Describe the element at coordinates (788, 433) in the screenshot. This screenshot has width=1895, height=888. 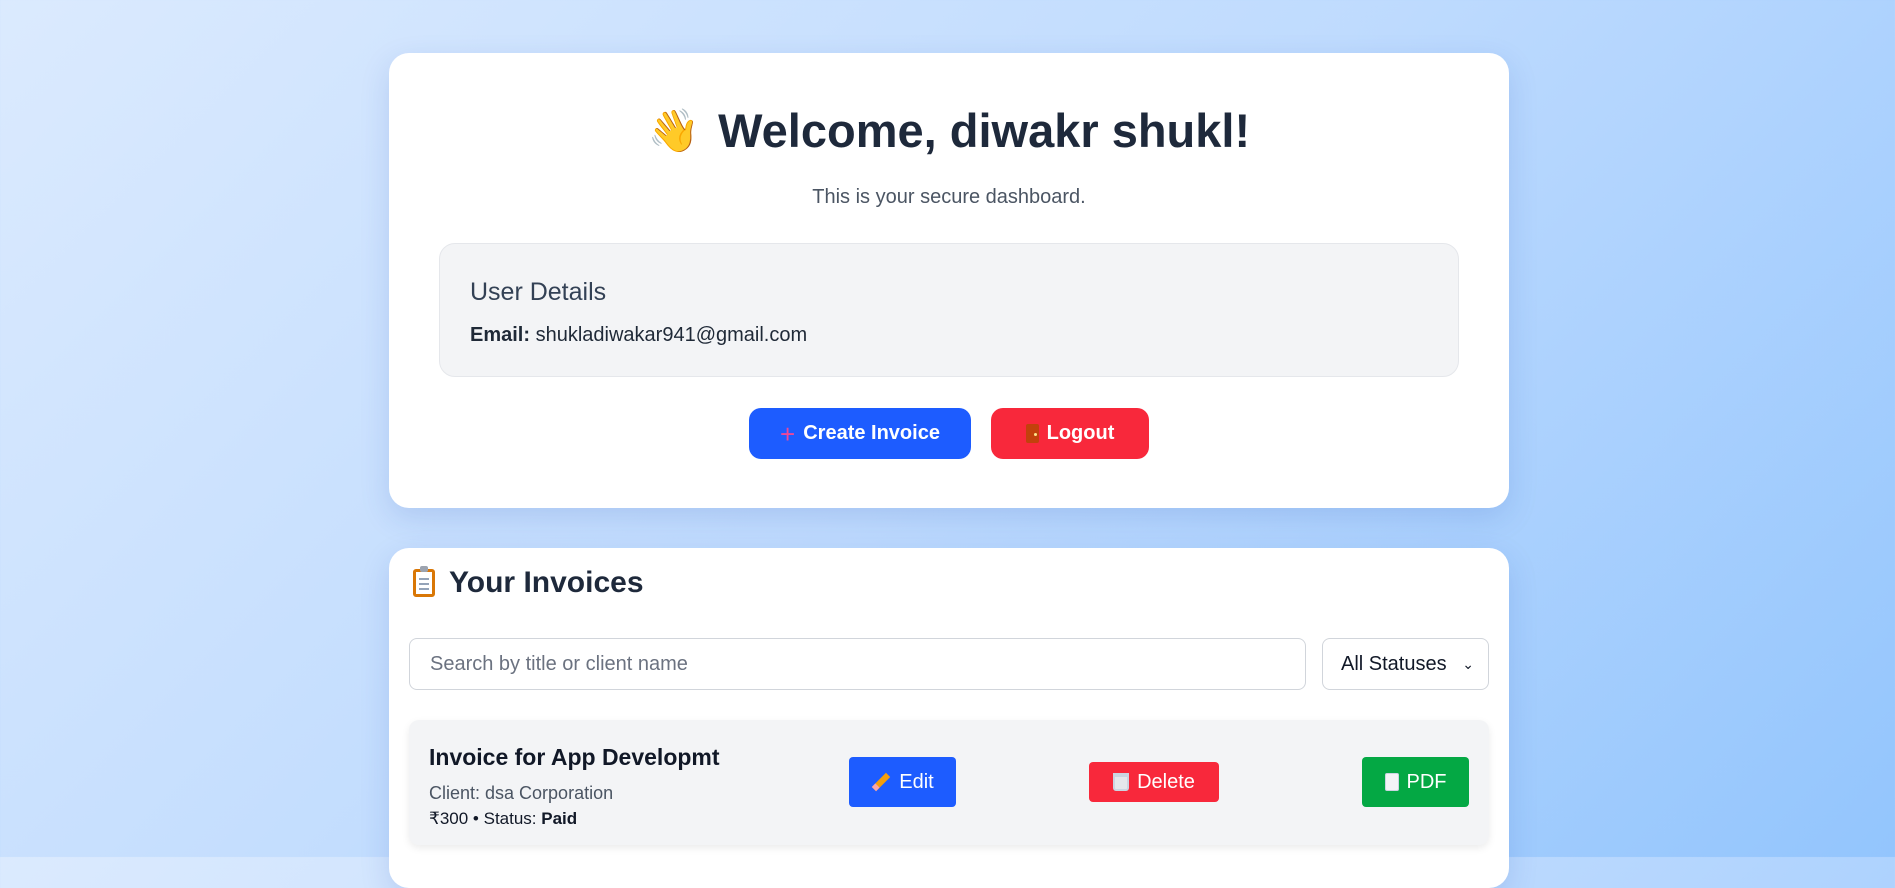
I see `plus-icon: +` at that location.